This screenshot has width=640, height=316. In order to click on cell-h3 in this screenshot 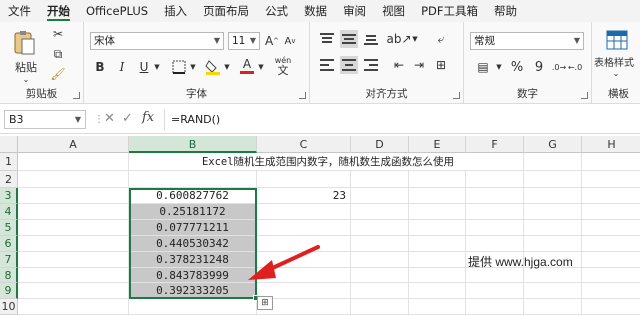, I will do `click(611, 196)`.